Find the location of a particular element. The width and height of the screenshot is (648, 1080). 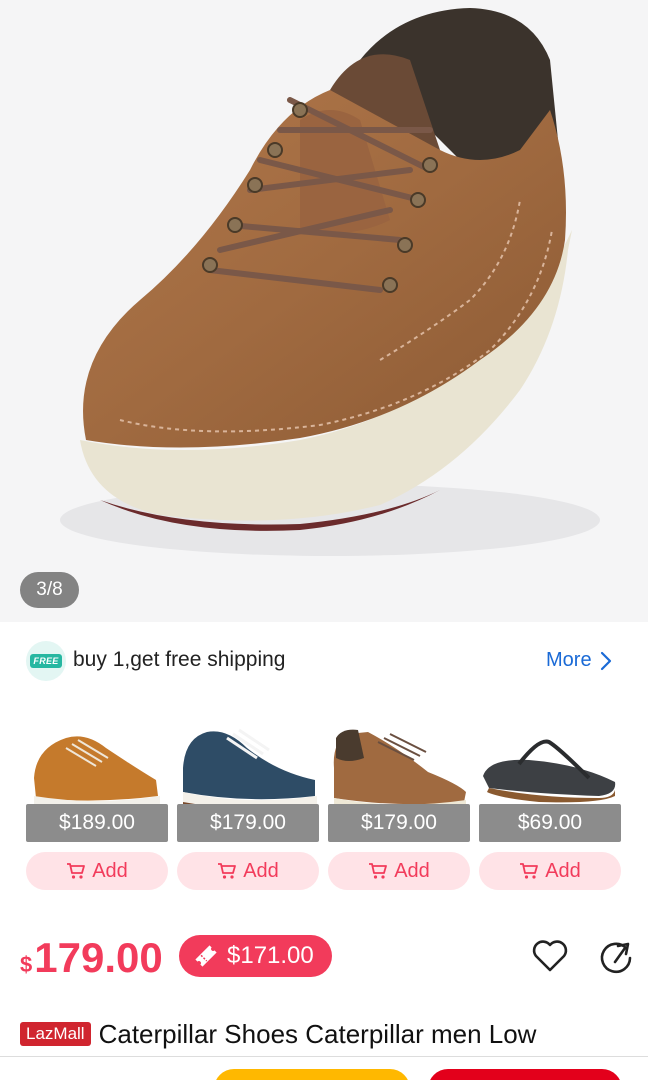

image-counter: 3/8 is located at coordinates (49, 590).